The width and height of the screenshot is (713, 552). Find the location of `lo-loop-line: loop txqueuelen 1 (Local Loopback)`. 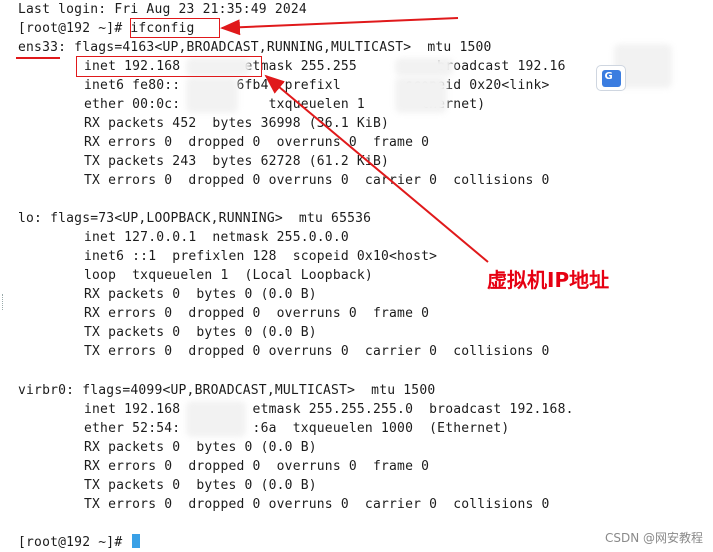

lo-loop-line: loop txqueuelen 1 (Local Loopback) is located at coordinates (228, 275).